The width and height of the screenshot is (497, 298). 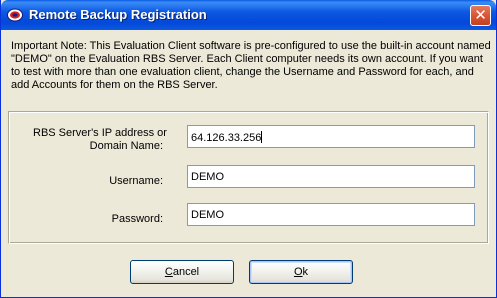 What do you see at coordinates (15, 15) in the screenshot?
I see `app-logo-icon` at bounding box center [15, 15].